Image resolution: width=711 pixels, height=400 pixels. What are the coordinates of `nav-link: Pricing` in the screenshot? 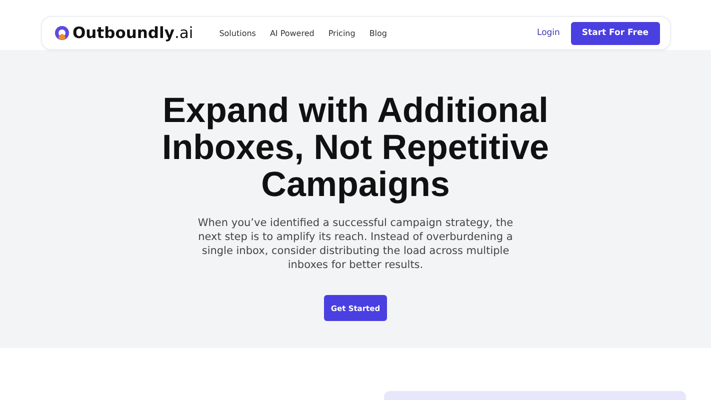 It's located at (342, 33).